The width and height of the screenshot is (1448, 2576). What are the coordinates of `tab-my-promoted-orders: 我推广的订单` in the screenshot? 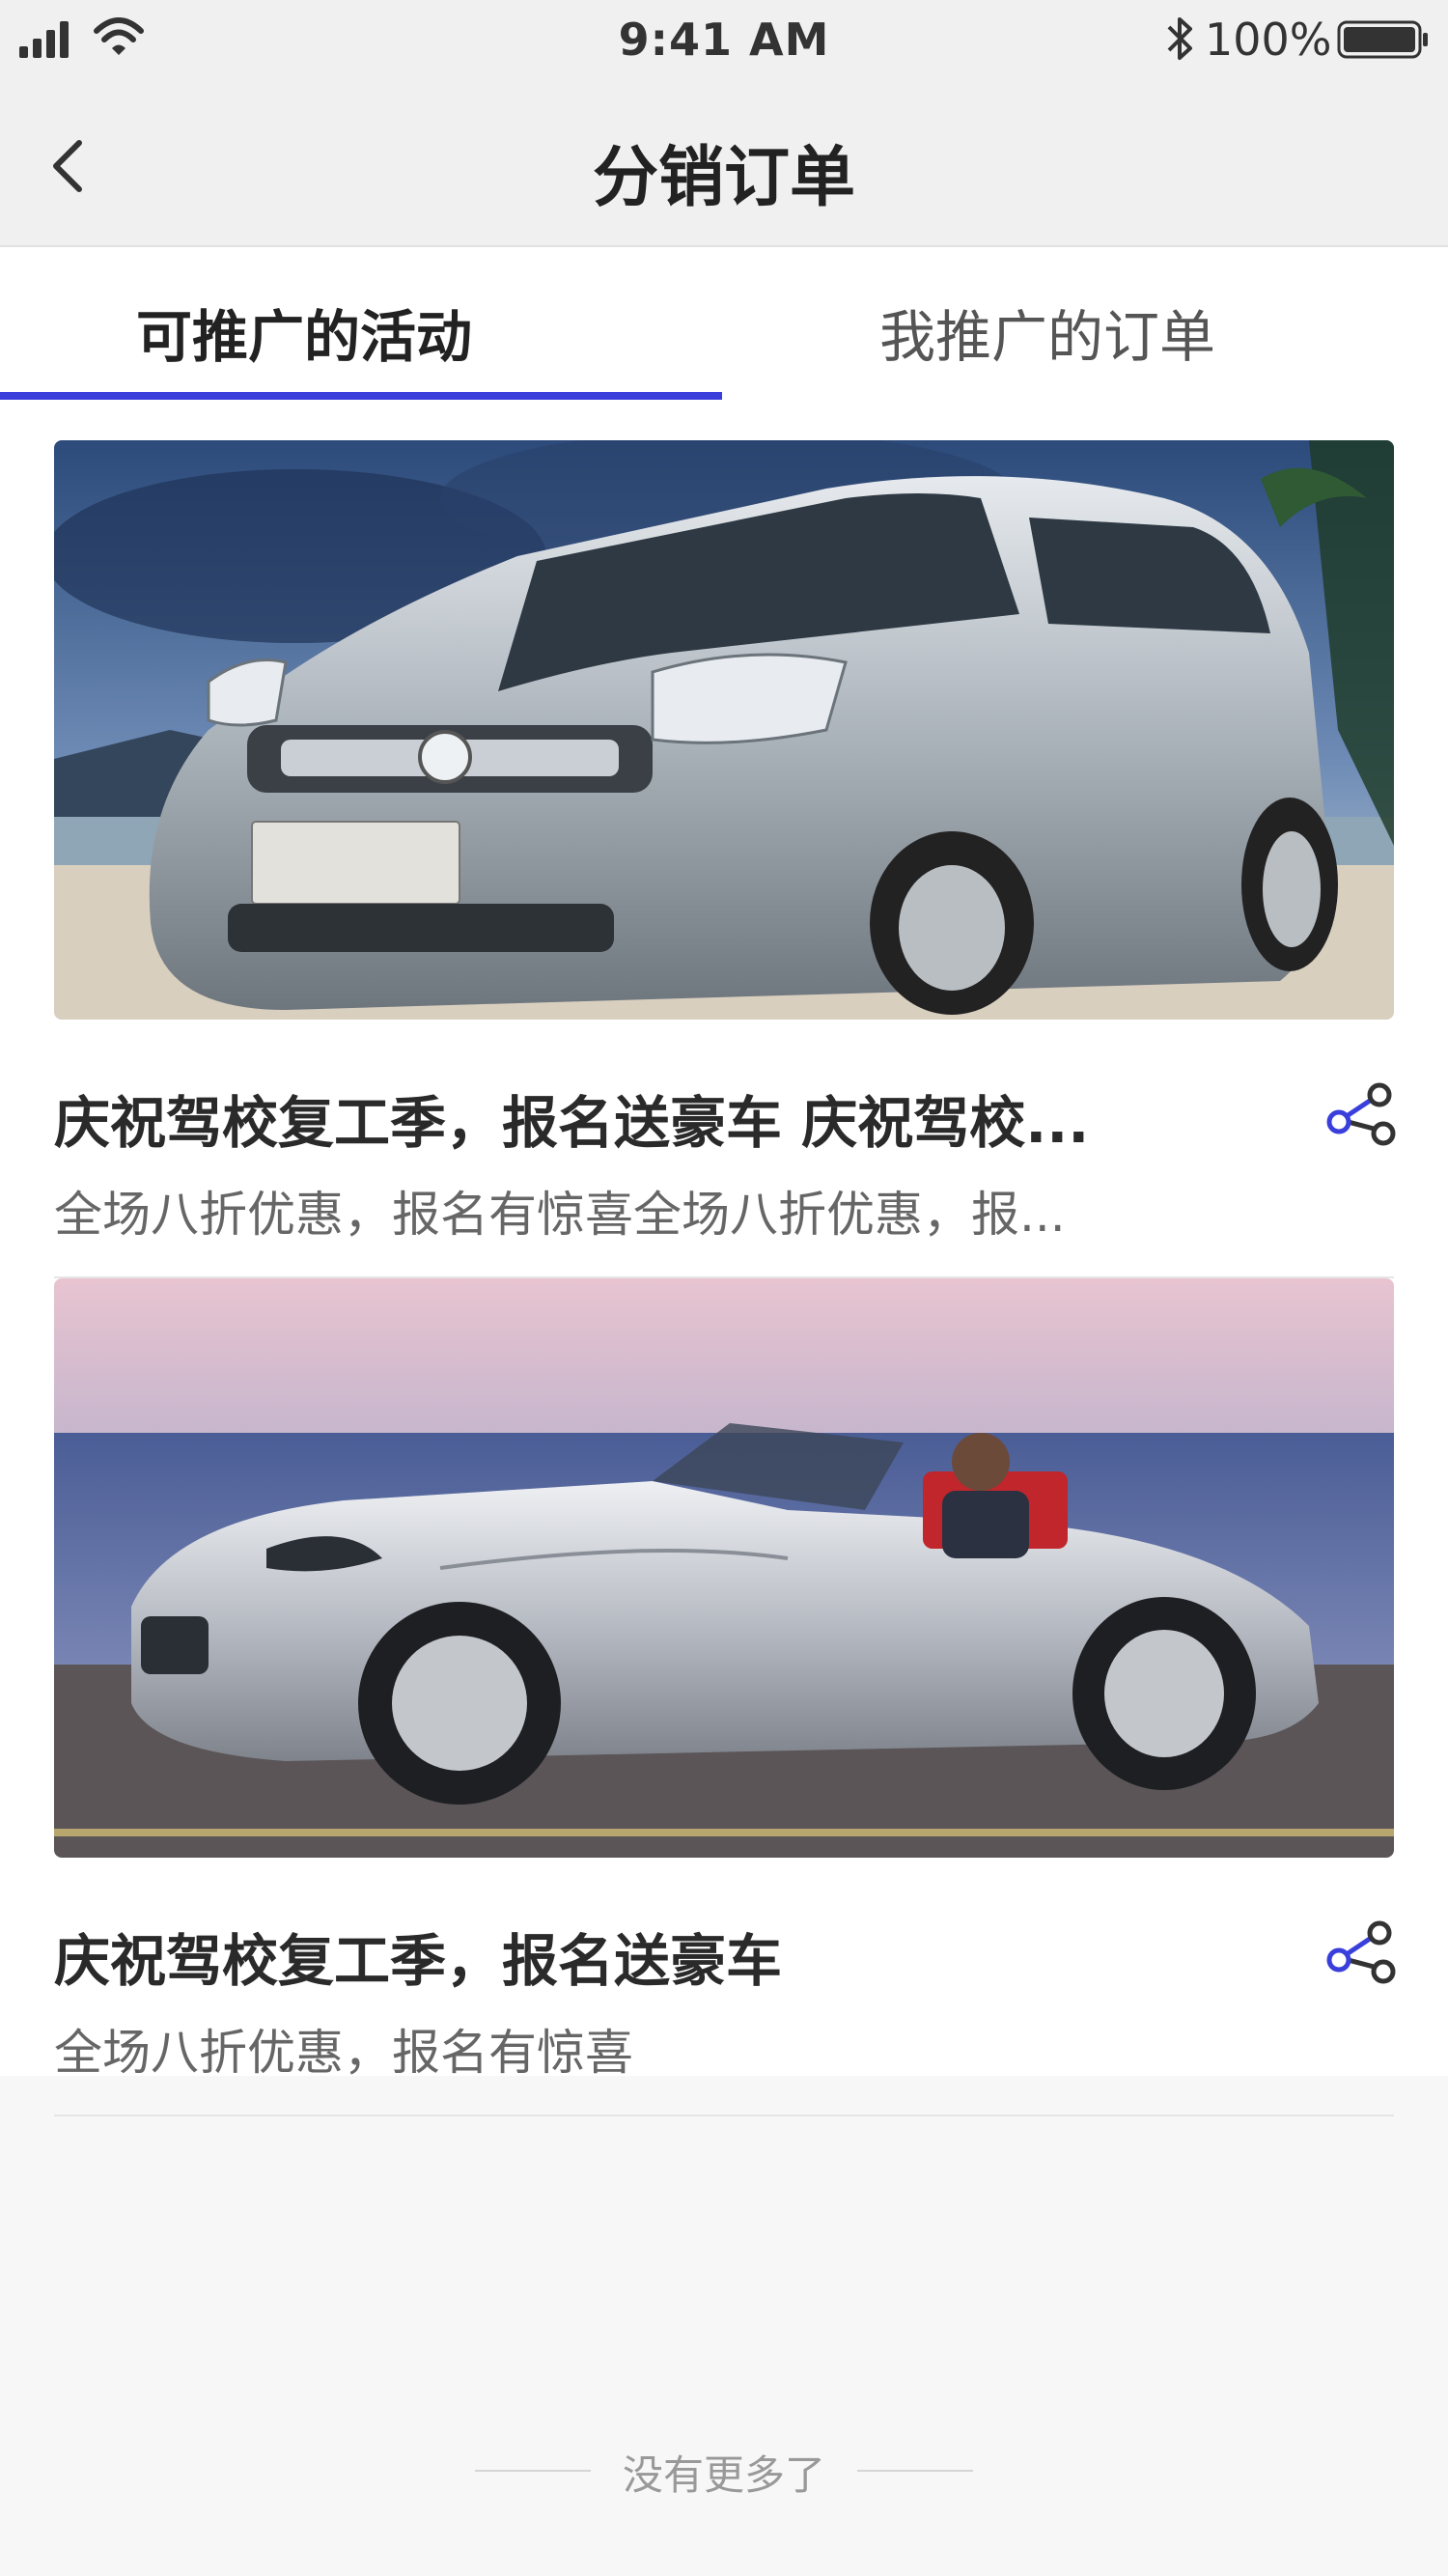 It's located at (1086, 324).